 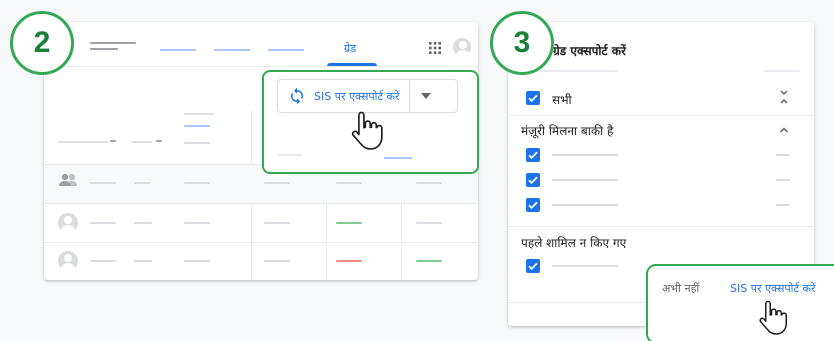 What do you see at coordinates (680, 288) in the screenshot?
I see `not-now-button: अभी नहीं` at bounding box center [680, 288].